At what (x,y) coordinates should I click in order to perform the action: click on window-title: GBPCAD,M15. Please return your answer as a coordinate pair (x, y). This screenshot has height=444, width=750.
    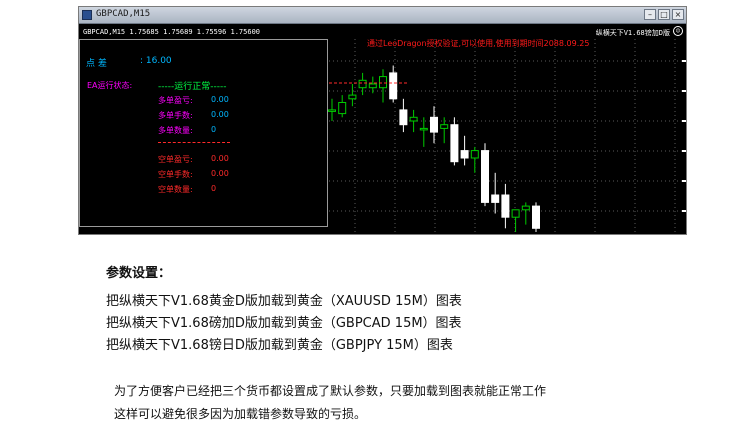
    Looking at the image, I should click on (123, 14).